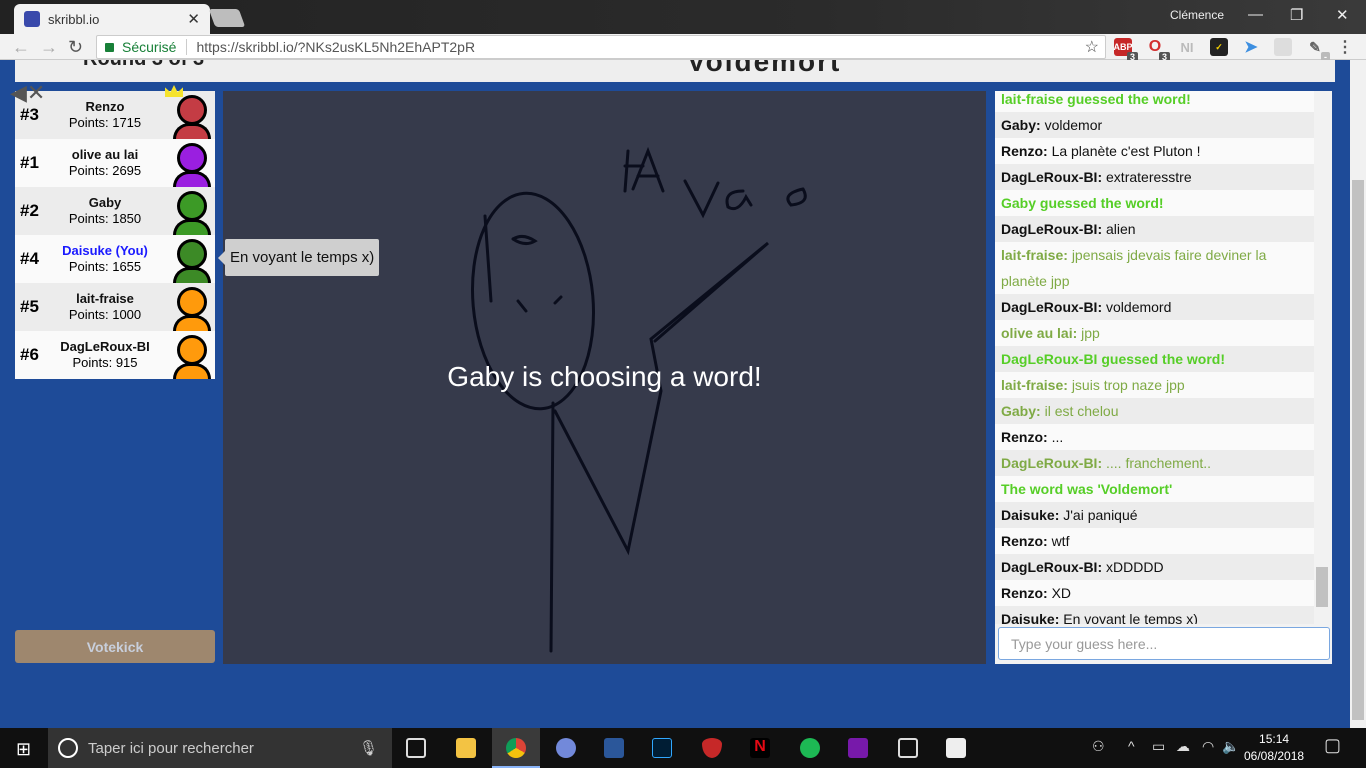 This screenshot has height=768, width=1366. I want to click on guess-input, so click(1164, 643).